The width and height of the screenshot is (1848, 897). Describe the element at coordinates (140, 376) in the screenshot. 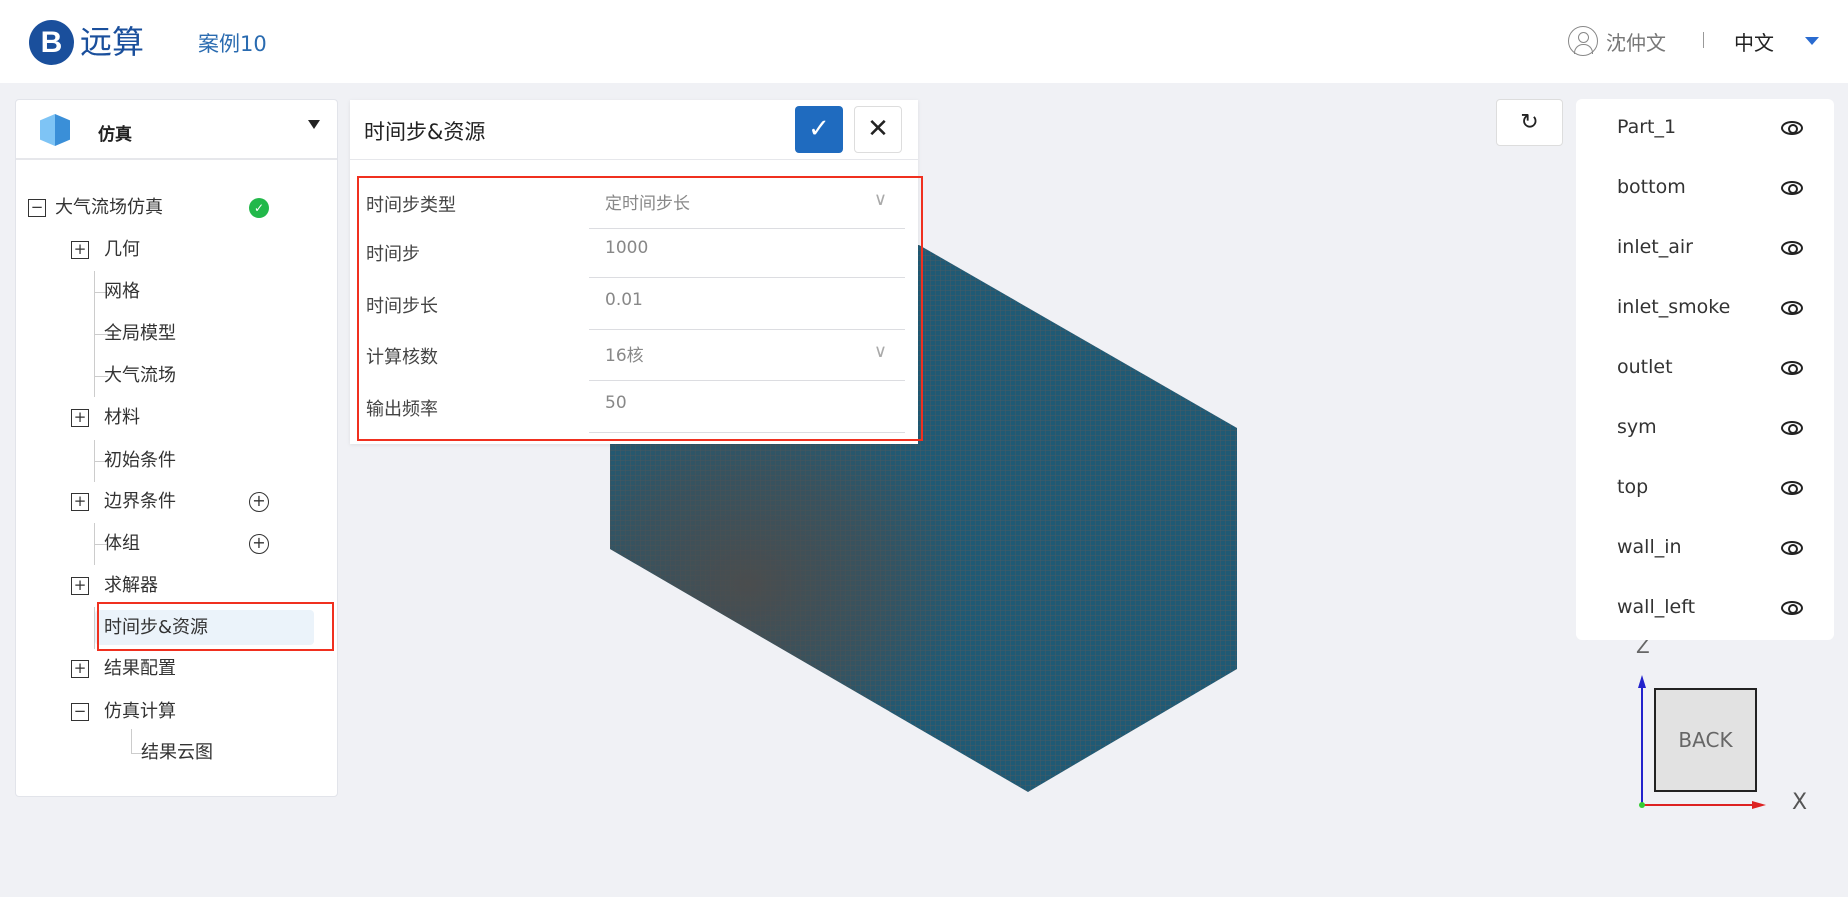

I see `tree-item: 大气流场` at that location.